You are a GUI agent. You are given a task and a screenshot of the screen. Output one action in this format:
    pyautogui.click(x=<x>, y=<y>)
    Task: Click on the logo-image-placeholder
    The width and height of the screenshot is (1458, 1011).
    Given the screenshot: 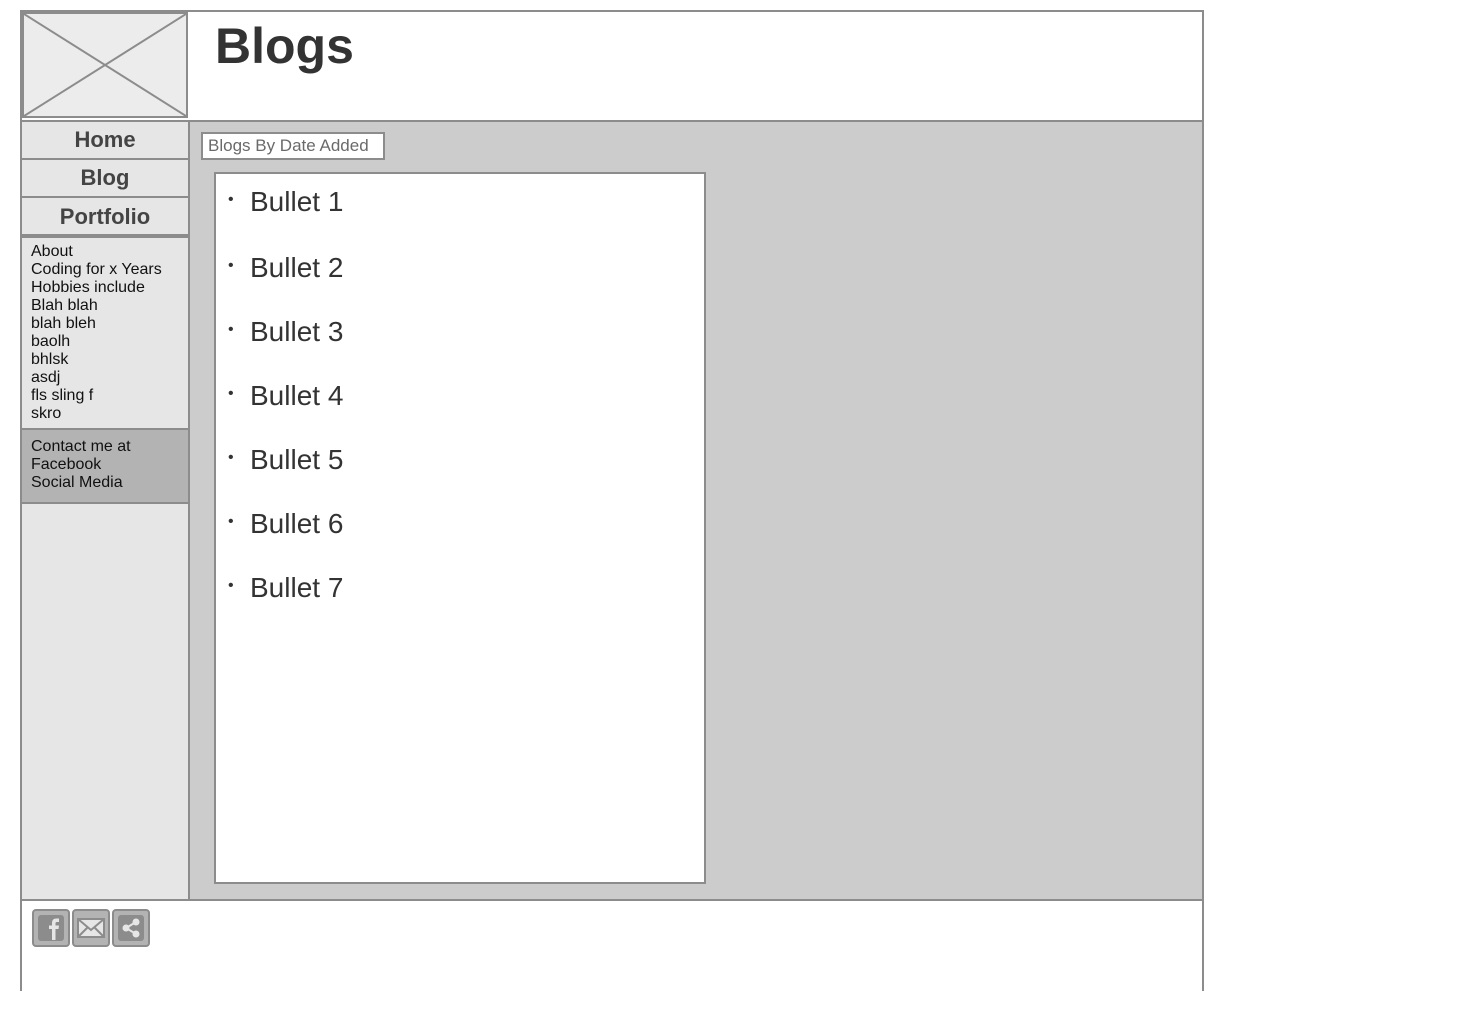 What is the action you would take?
    pyautogui.click(x=105, y=65)
    